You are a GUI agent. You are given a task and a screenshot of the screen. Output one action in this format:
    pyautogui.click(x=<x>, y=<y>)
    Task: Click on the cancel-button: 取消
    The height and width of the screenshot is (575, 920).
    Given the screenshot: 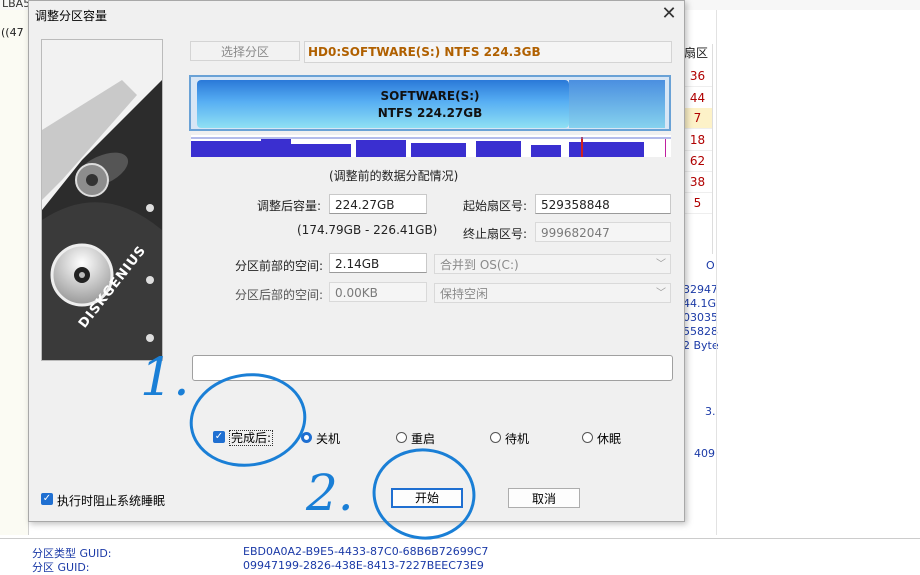 What is the action you would take?
    pyautogui.click(x=544, y=498)
    